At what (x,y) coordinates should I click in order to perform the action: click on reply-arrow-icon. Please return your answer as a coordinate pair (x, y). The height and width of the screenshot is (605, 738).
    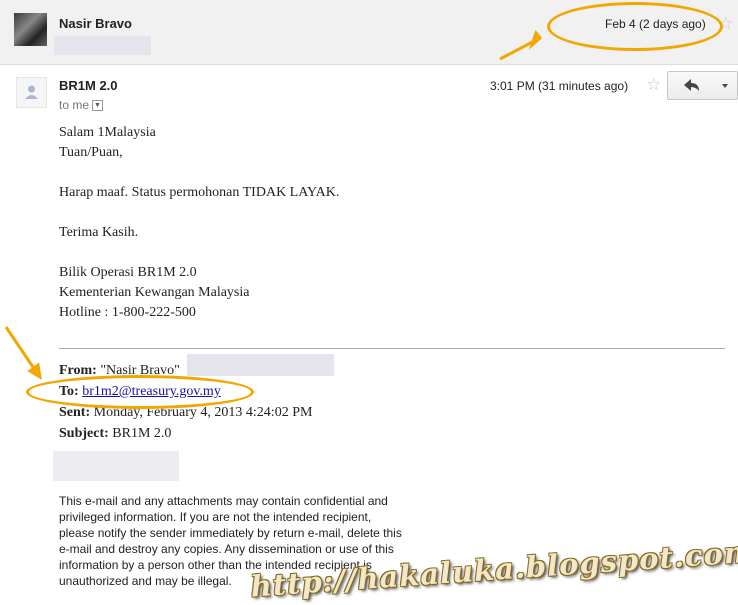
    Looking at the image, I should click on (691, 85).